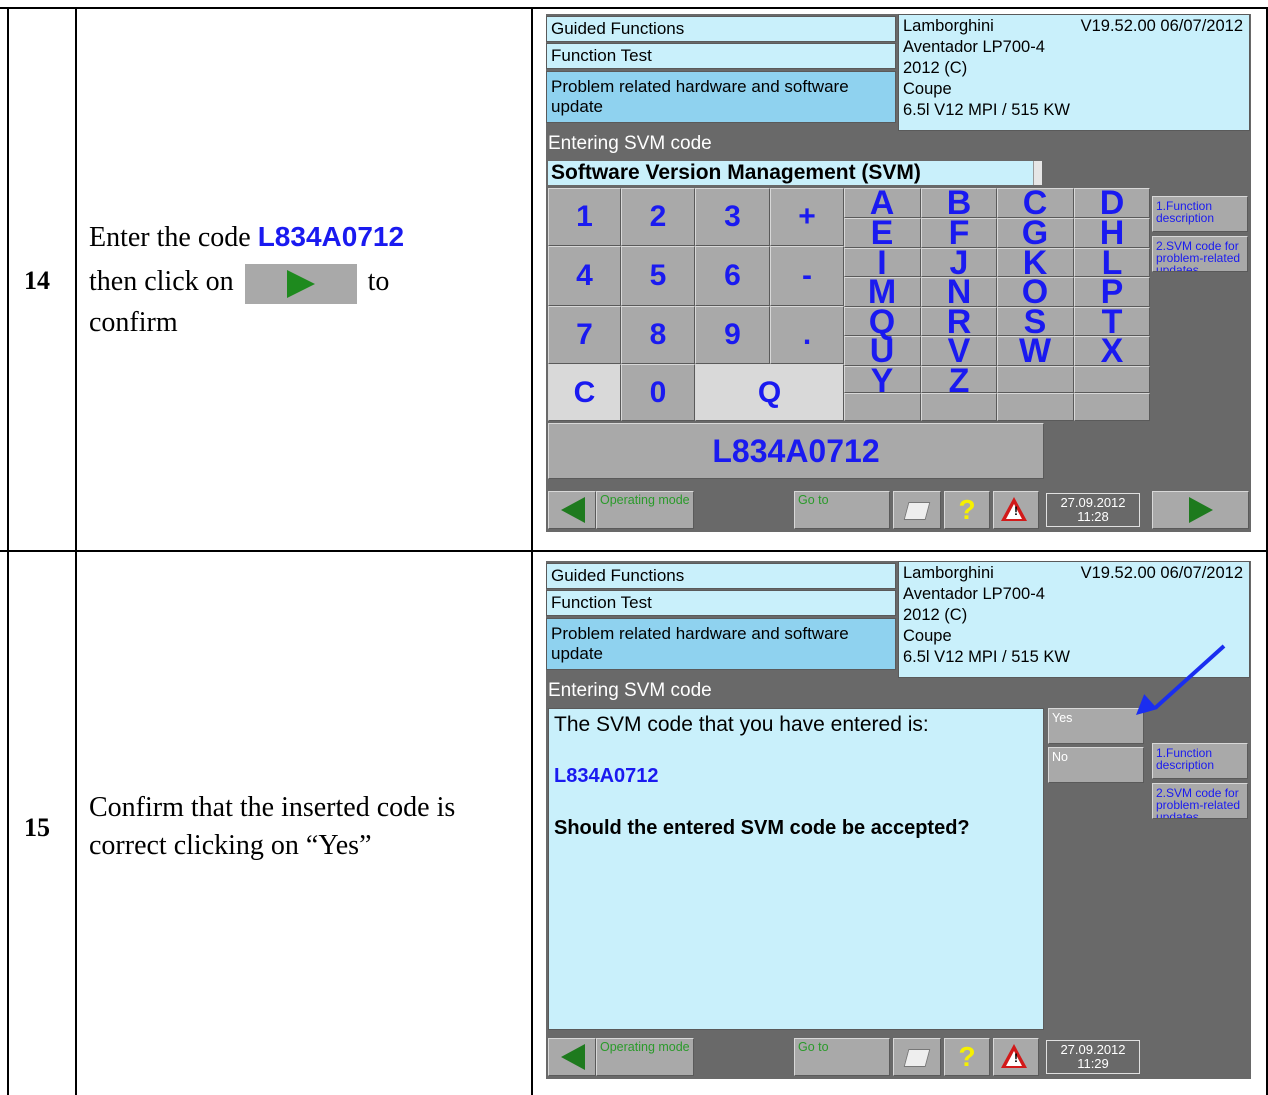  Describe the element at coordinates (606, 776) in the screenshot. I see `message-code: L834A0712` at that location.